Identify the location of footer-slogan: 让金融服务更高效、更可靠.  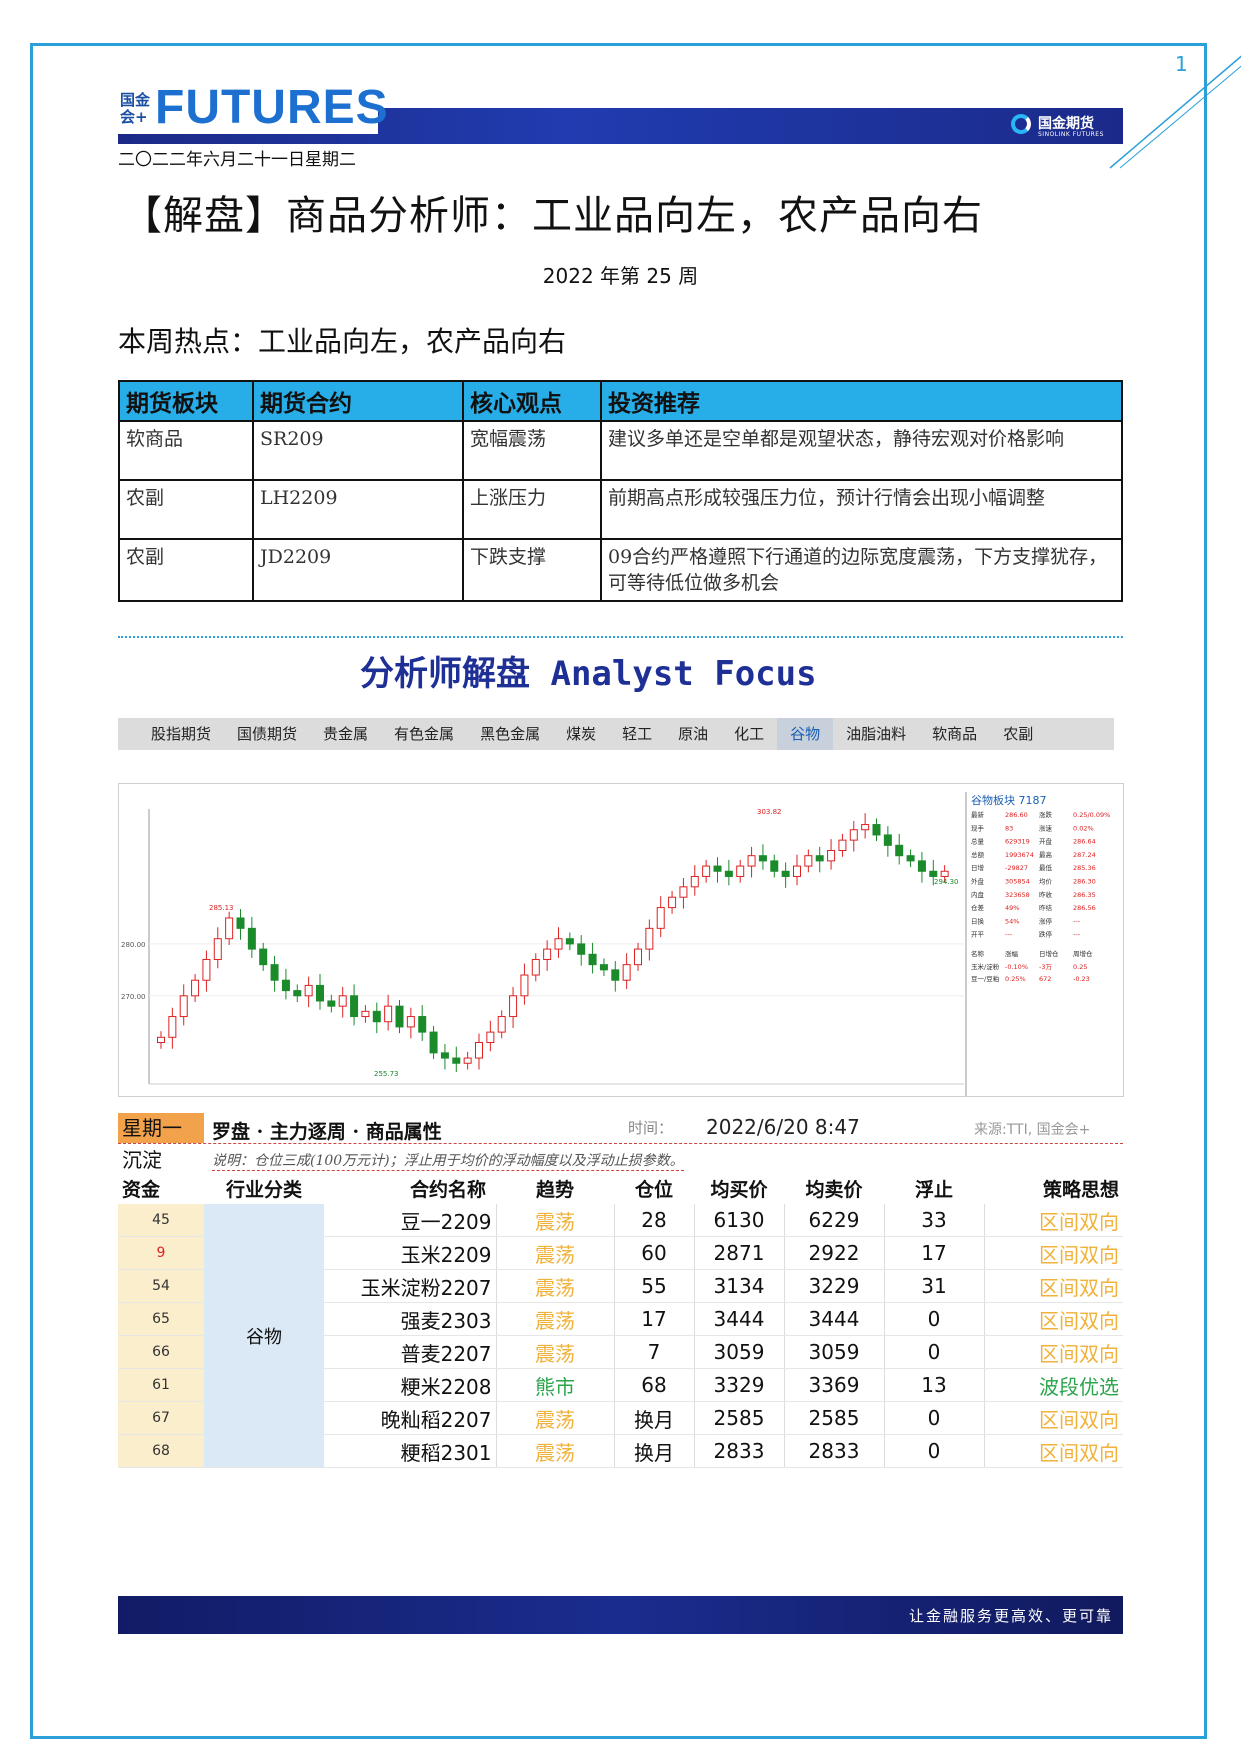
(1010, 1616).